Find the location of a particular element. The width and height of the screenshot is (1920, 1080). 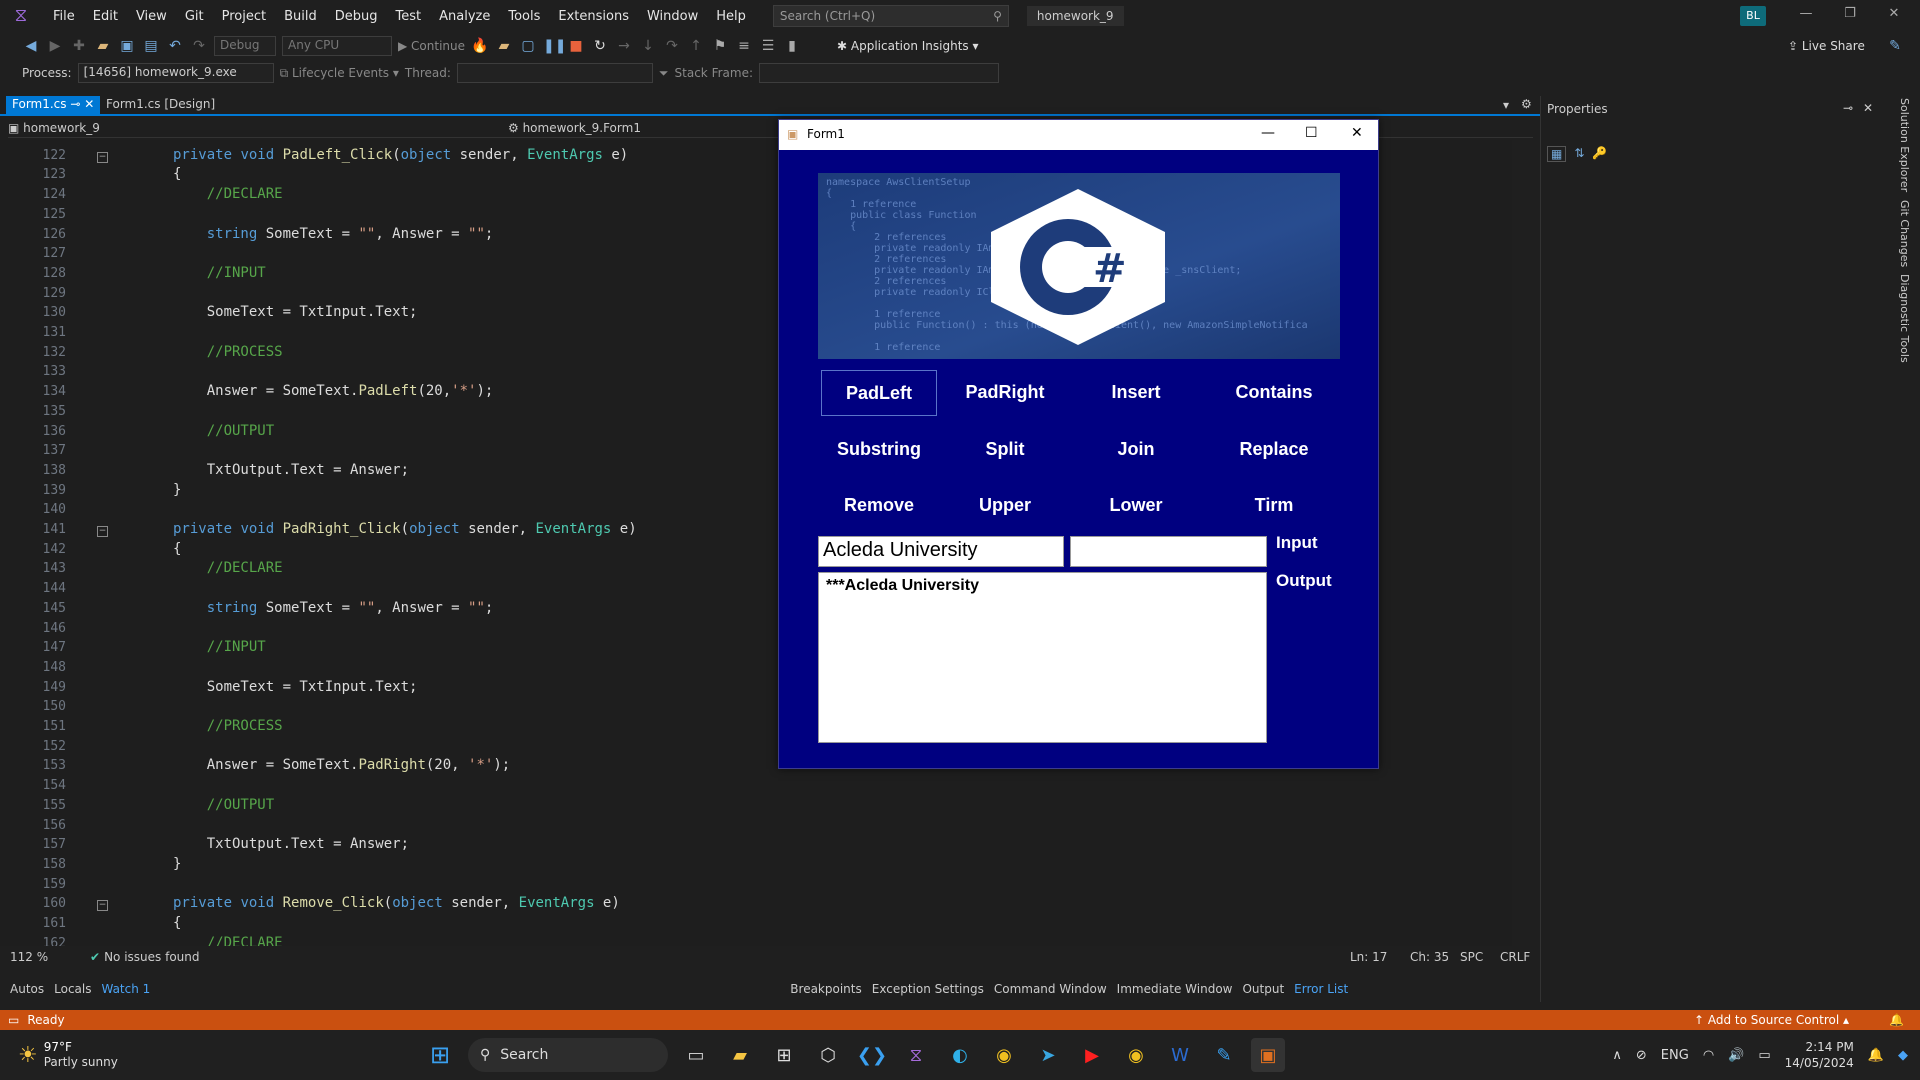

tab-form1-design: Form1.cs [Design] is located at coordinates (160, 105).